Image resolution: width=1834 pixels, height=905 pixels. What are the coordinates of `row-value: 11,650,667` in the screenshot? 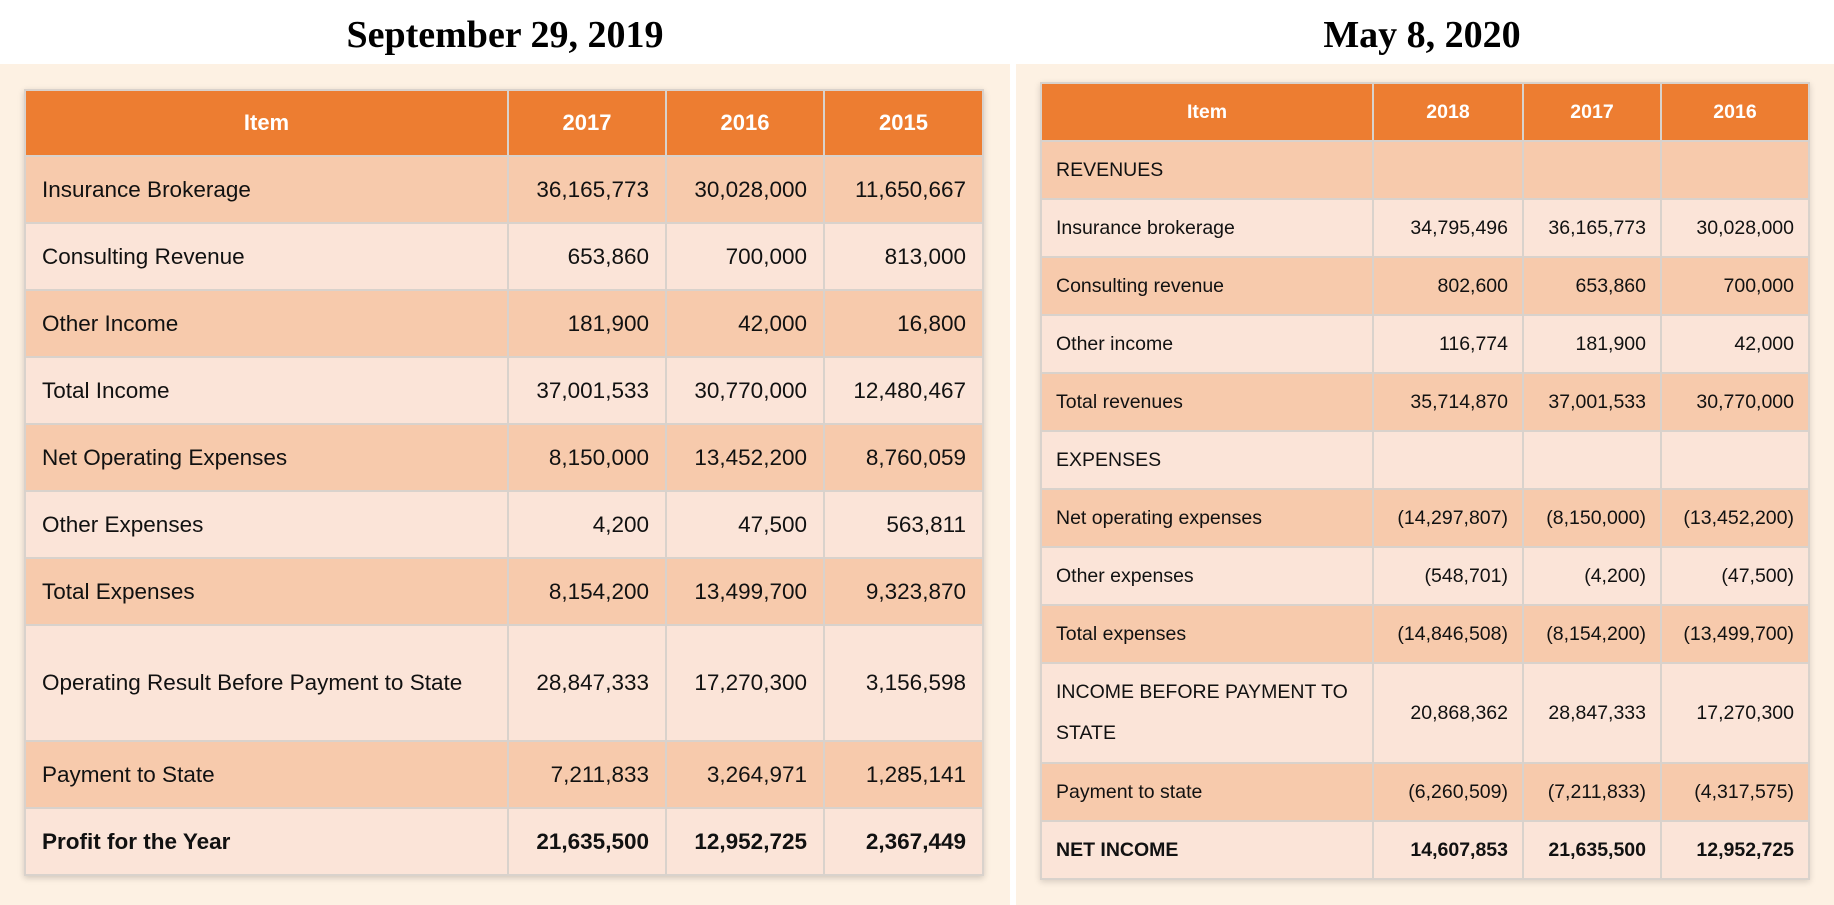 It's located at (903, 189).